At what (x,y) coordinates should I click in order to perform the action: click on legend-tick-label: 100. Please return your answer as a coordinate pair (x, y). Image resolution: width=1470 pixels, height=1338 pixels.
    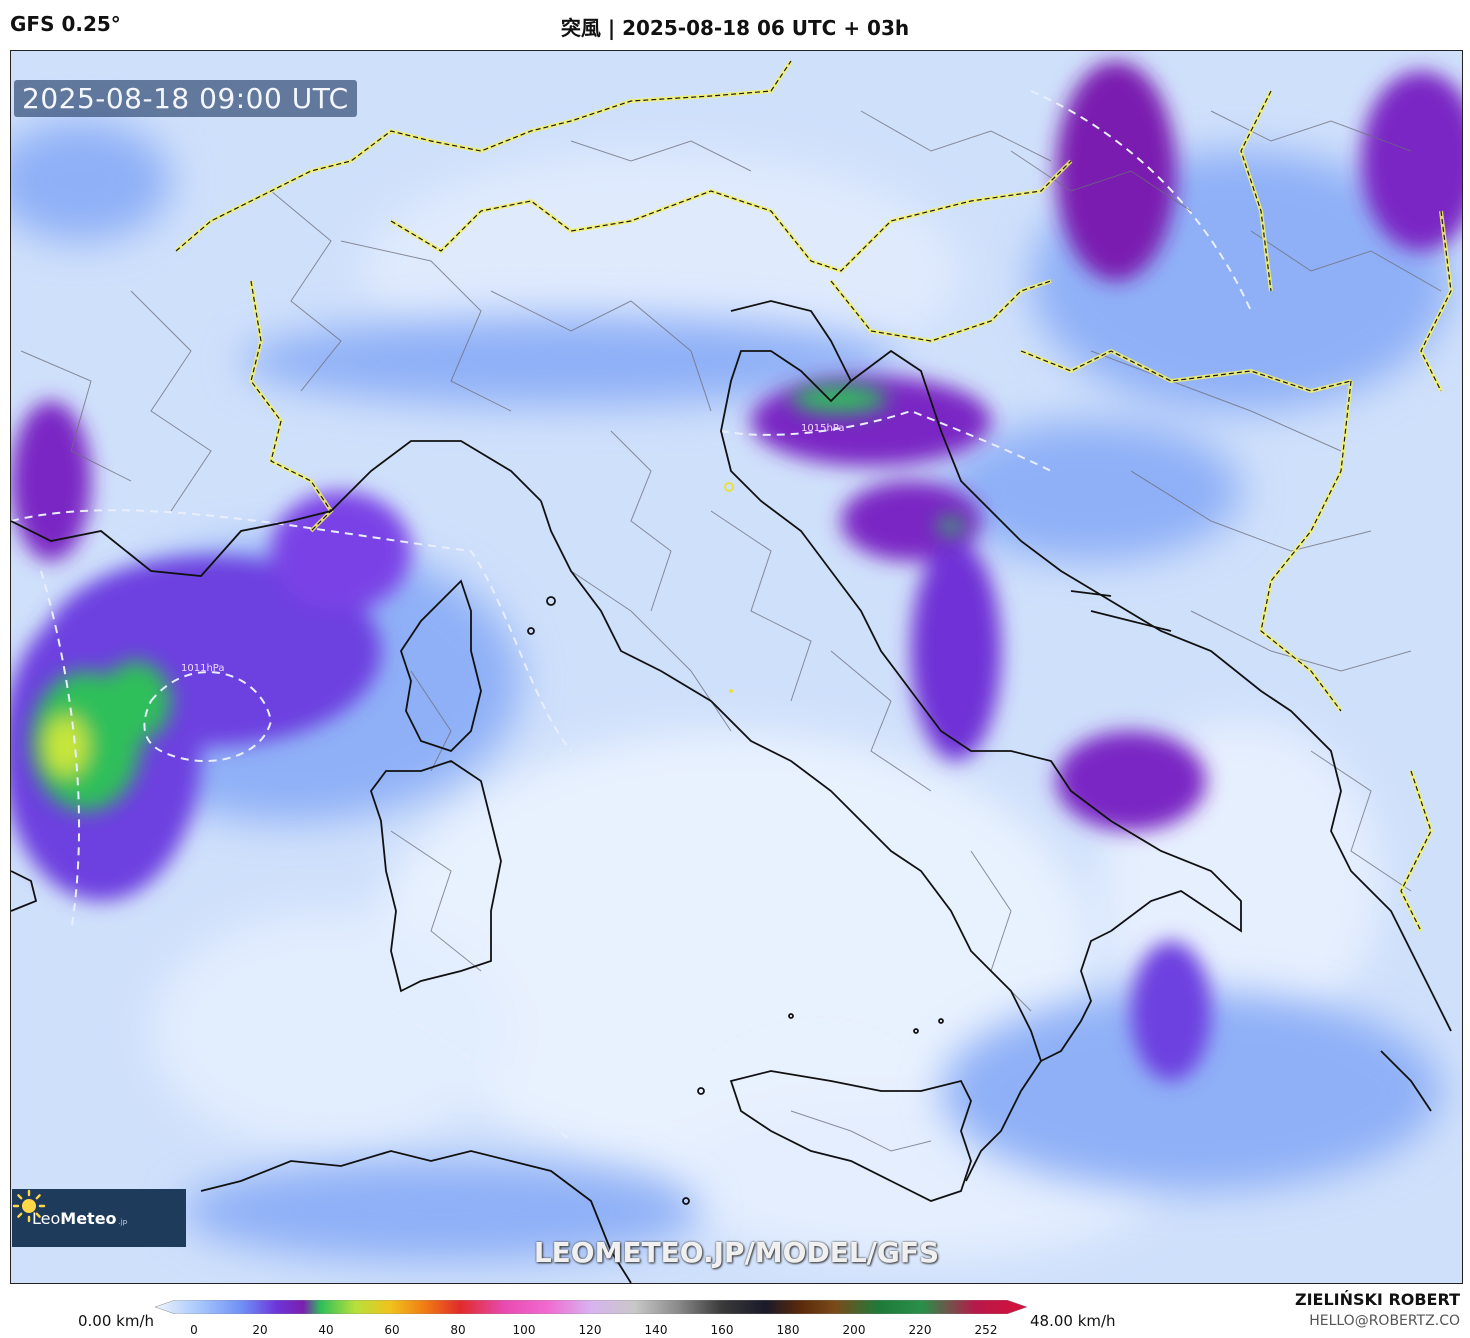
    Looking at the image, I should click on (524, 1330).